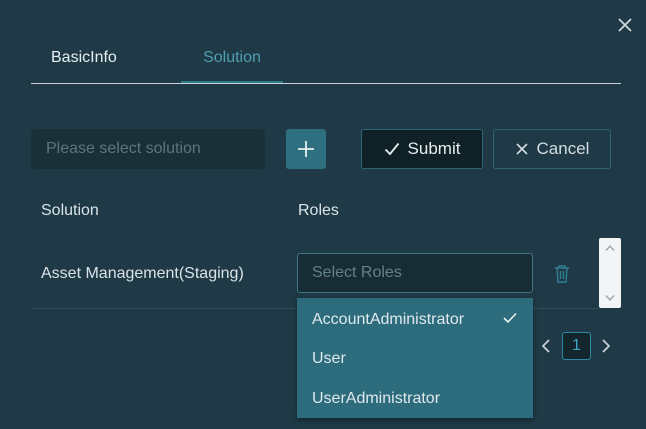 Image resolution: width=646 pixels, height=429 pixels. What do you see at coordinates (148, 149) in the screenshot?
I see `solution-select: Please select solution` at bounding box center [148, 149].